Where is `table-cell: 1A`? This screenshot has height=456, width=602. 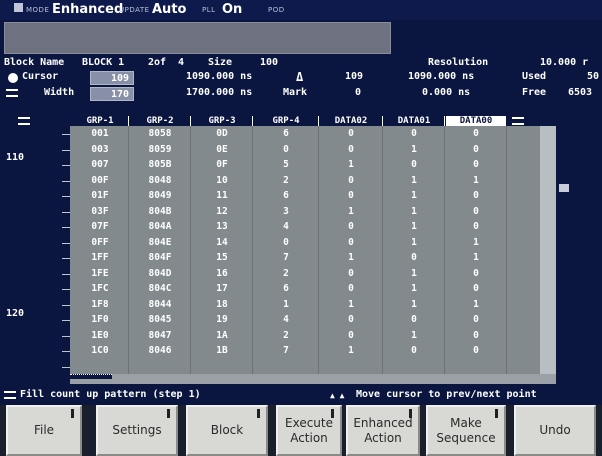
table-cell: 1A is located at coordinates (222, 335).